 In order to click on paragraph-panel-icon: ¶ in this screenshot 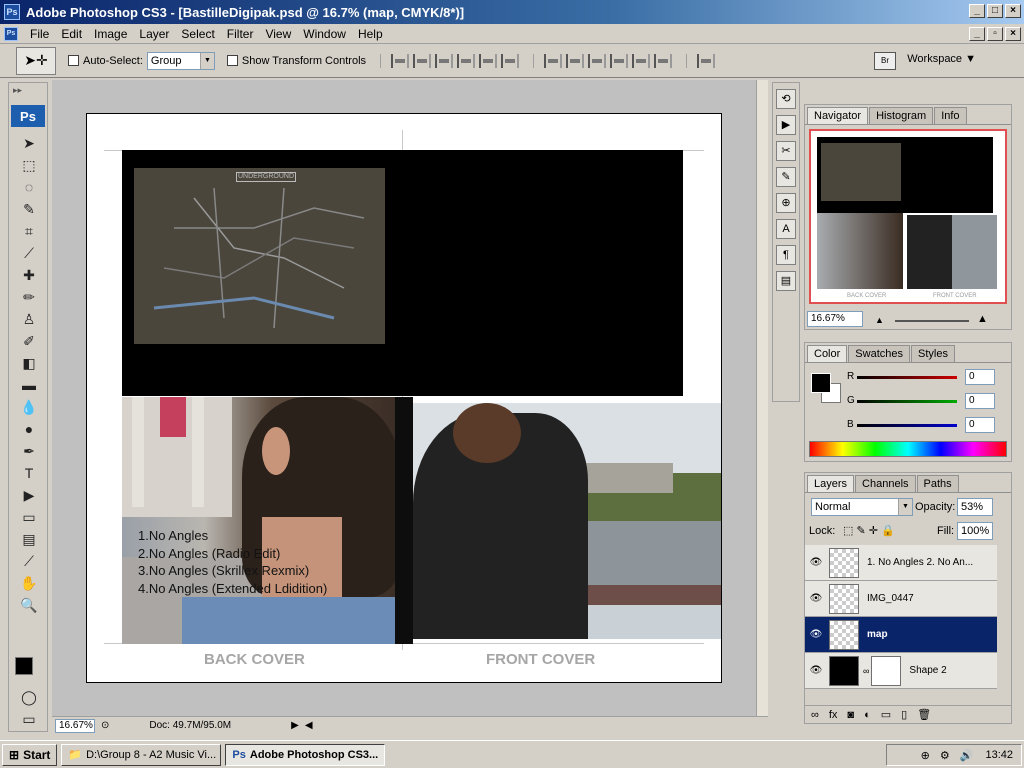, I will do `click(786, 255)`.